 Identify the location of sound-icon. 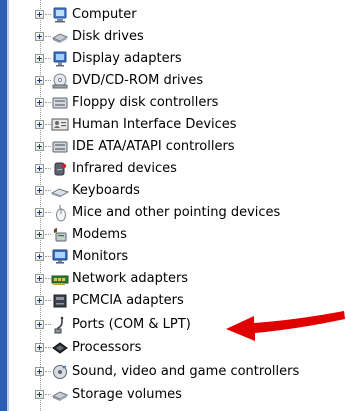
(60, 372).